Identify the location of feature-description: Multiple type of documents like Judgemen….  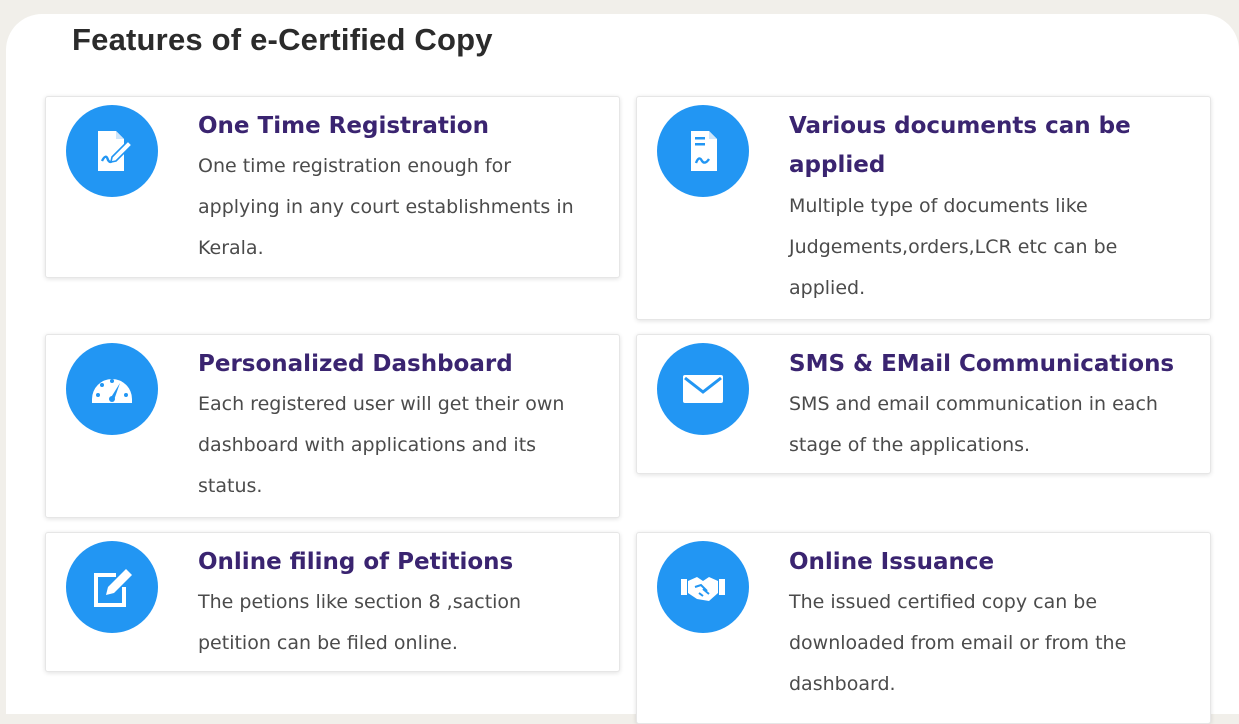
(953, 247).